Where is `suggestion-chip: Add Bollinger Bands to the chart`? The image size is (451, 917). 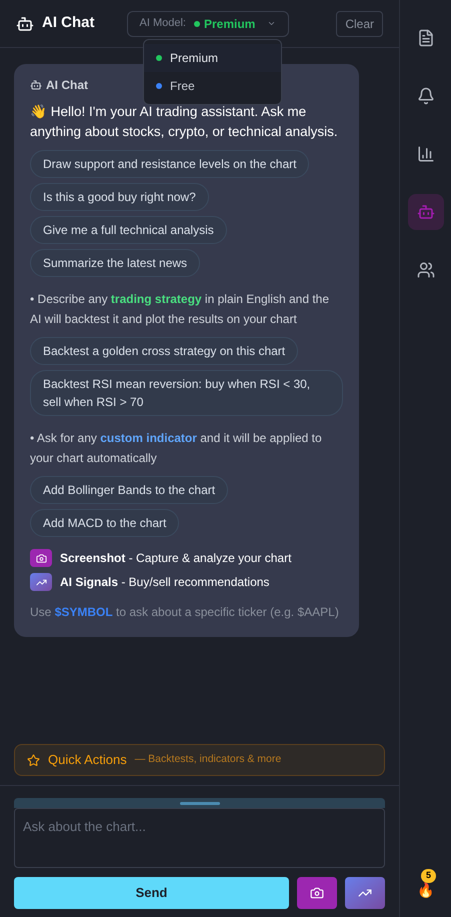
suggestion-chip: Add Bollinger Bands to the chart is located at coordinates (129, 490).